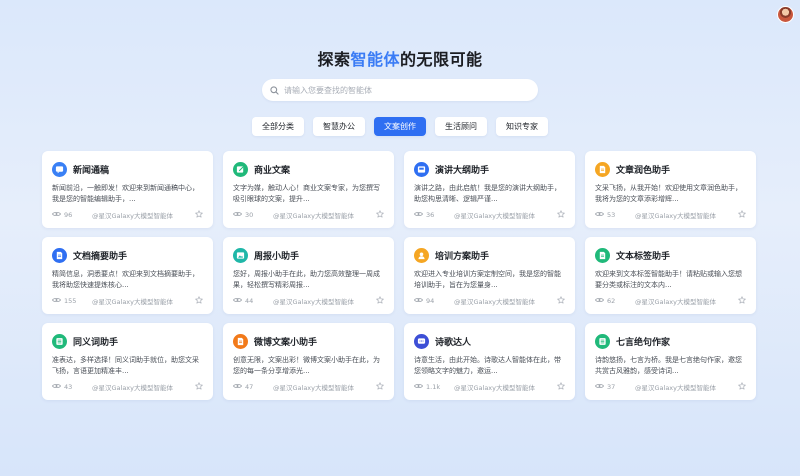  What do you see at coordinates (421, 255) in the screenshot?
I see `user-icon` at bounding box center [421, 255].